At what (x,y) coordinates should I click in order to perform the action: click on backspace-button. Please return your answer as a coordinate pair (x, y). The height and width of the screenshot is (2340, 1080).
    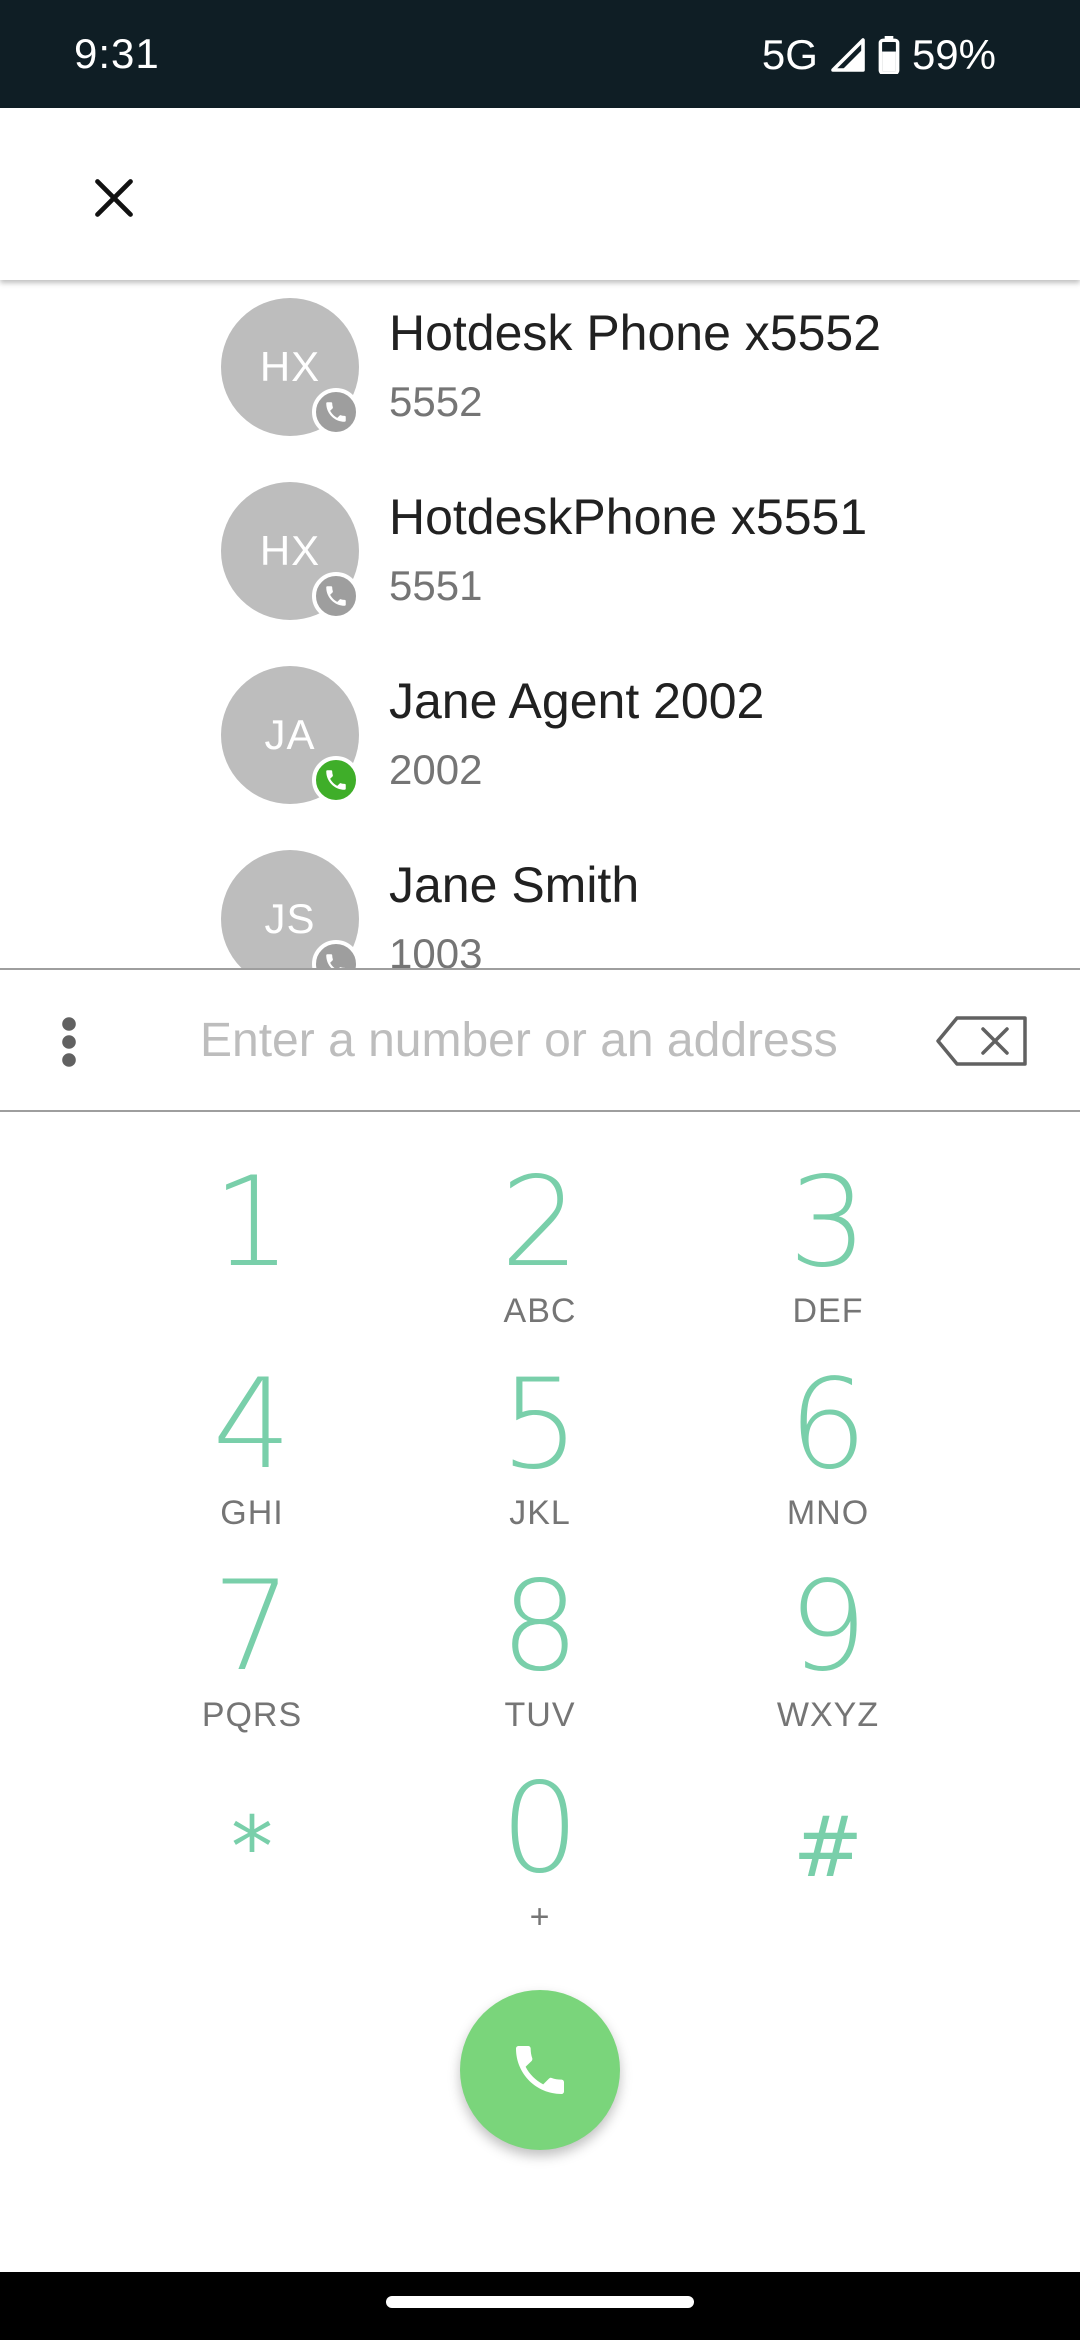
    Looking at the image, I should click on (982, 1041).